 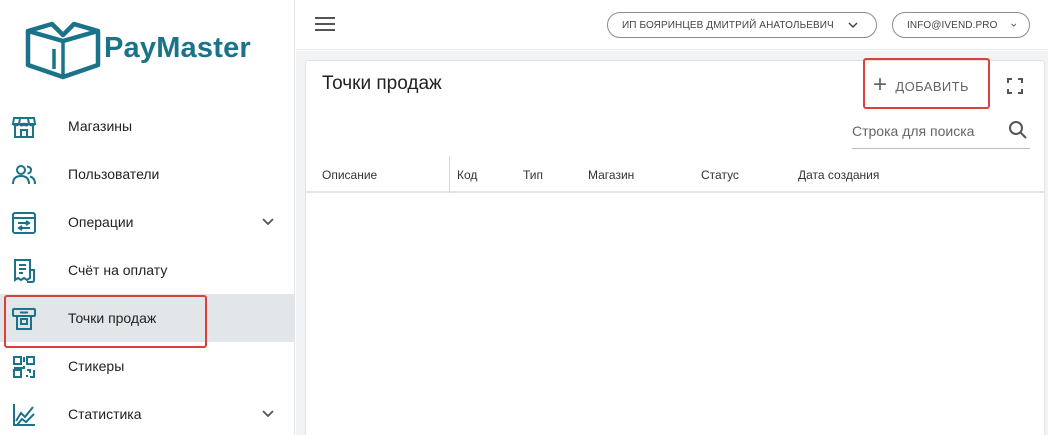 I want to click on statistics-icon, so click(x=24, y=415).